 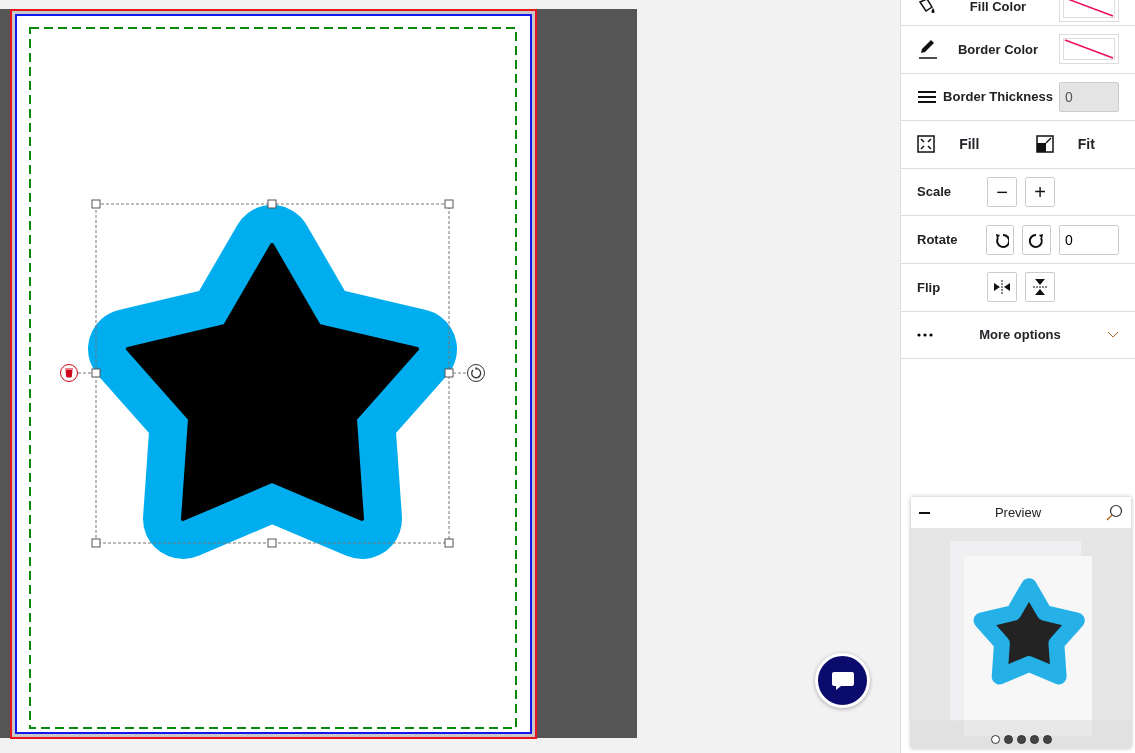 What do you see at coordinates (927, 49) in the screenshot?
I see `pencil-icon` at bounding box center [927, 49].